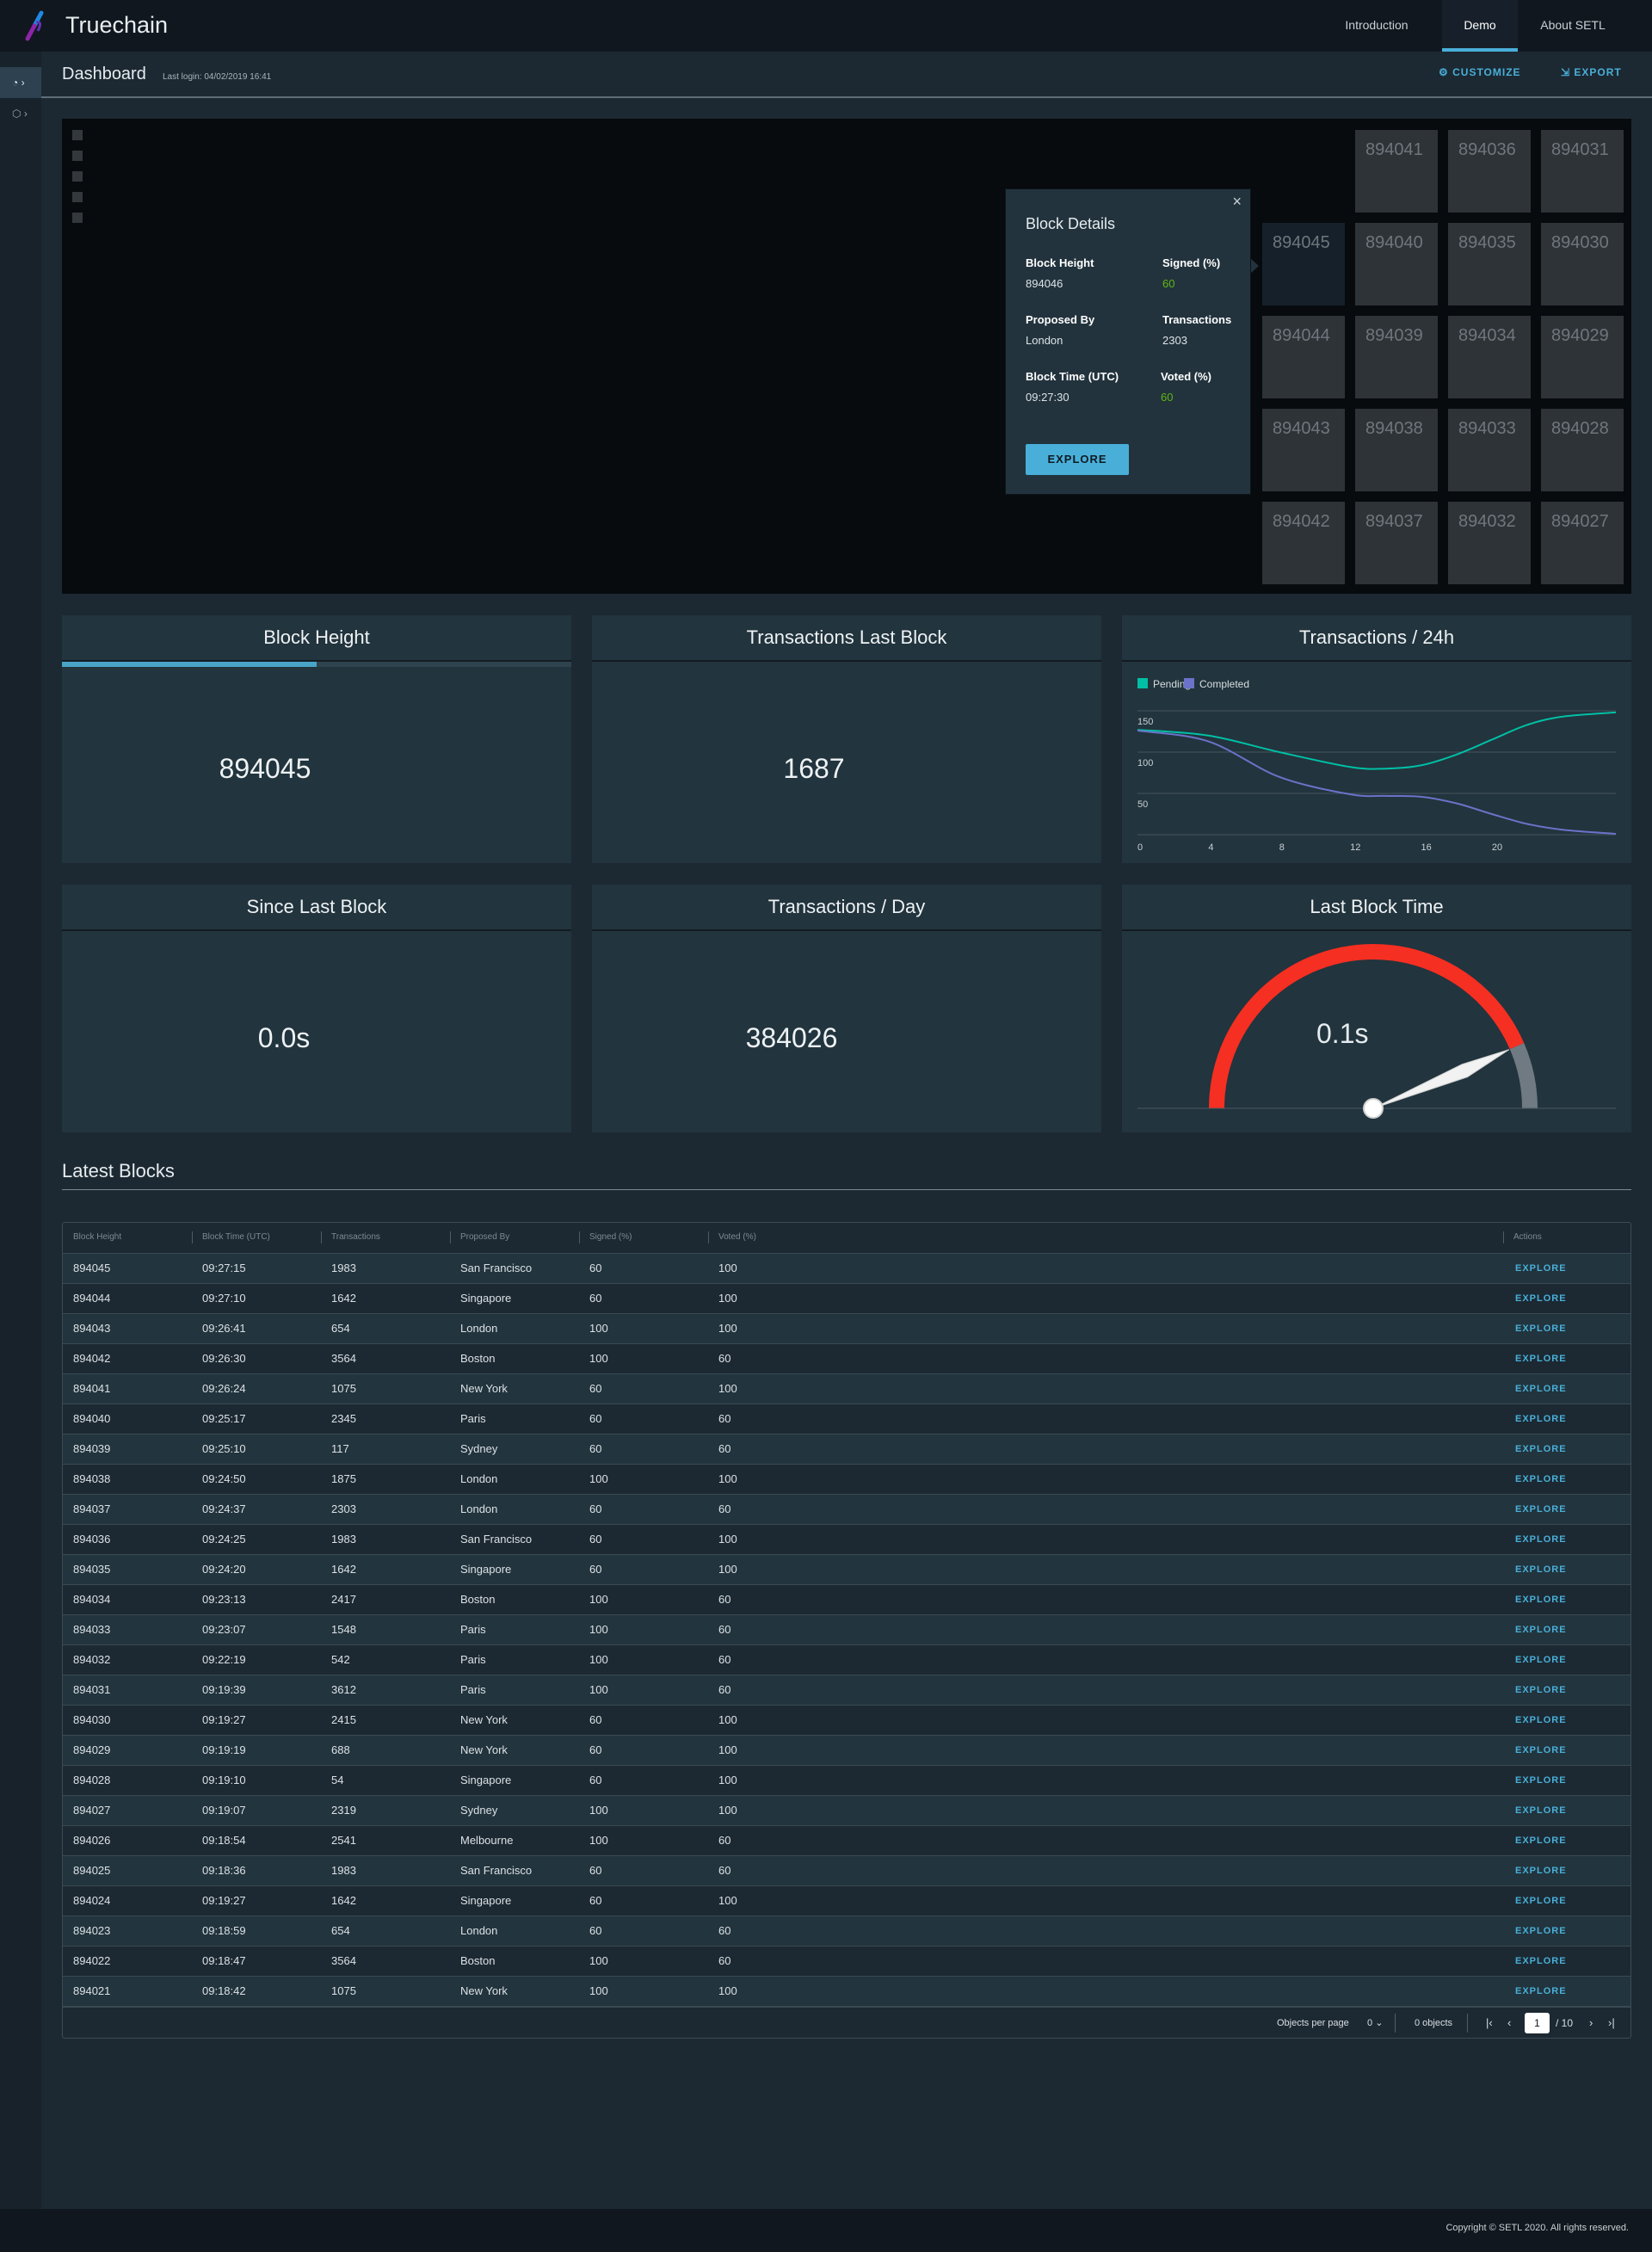 The image size is (1652, 2252). What do you see at coordinates (1303, 543) in the screenshot?
I see `block-tile: 894042` at bounding box center [1303, 543].